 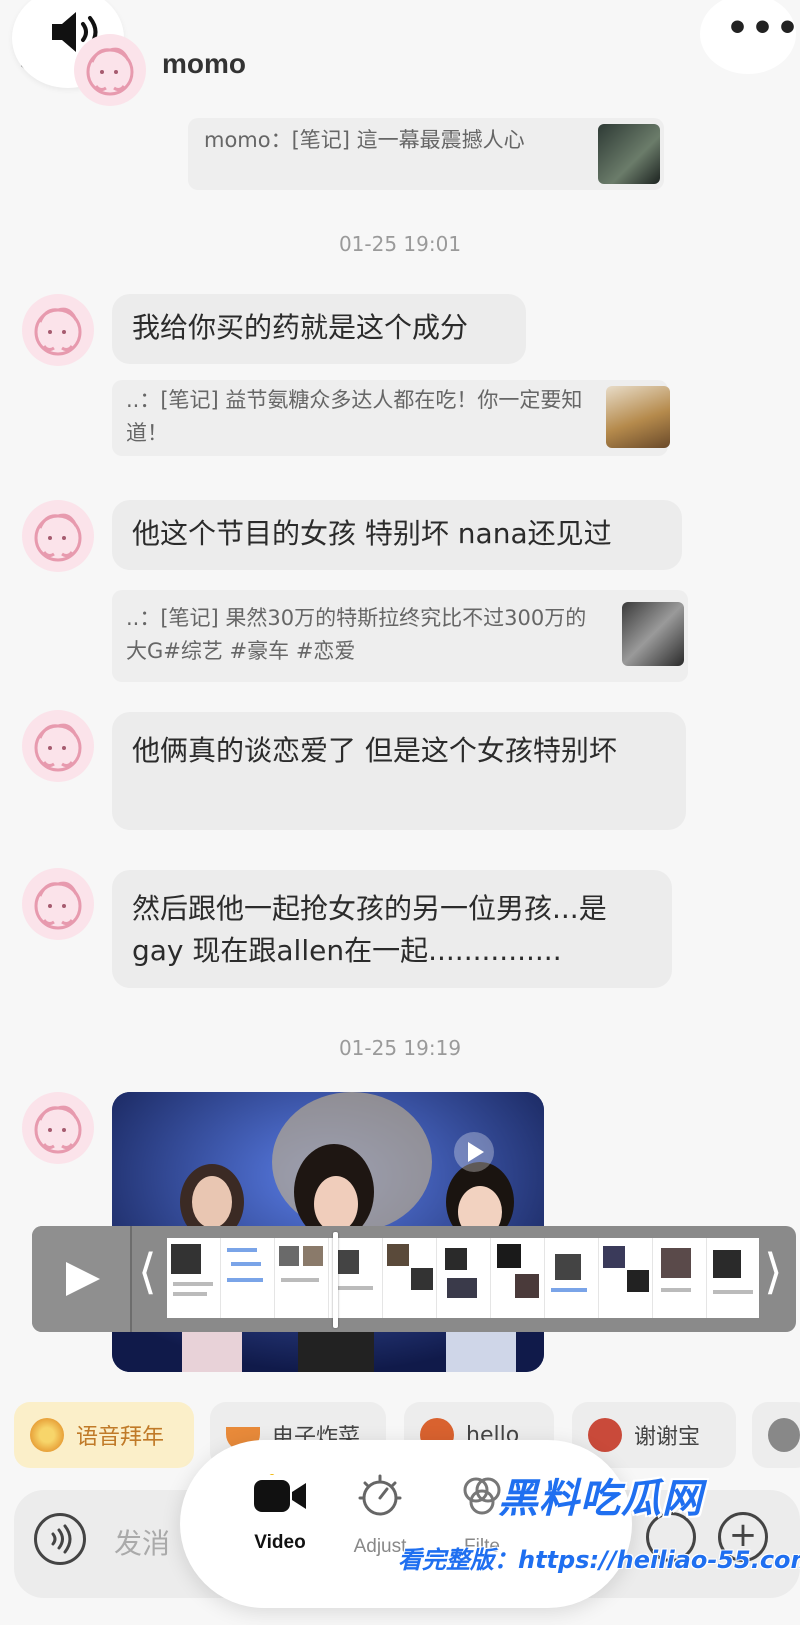 I want to click on note-text: momo：[笔记] 這一幕最震撼人心, so click(x=364, y=140).